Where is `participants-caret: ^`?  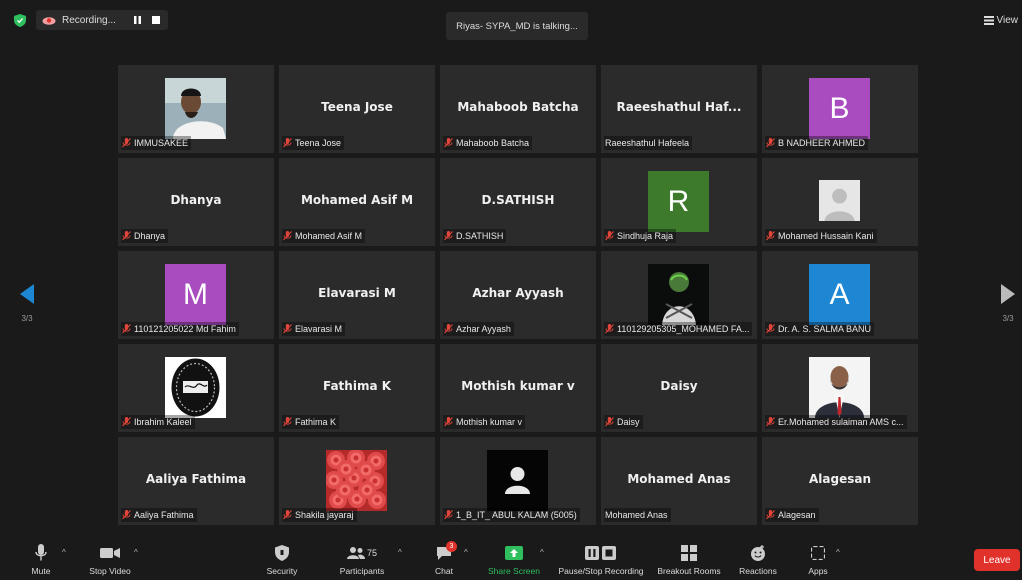 participants-caret: ^ is located at coordinates (400, 552).